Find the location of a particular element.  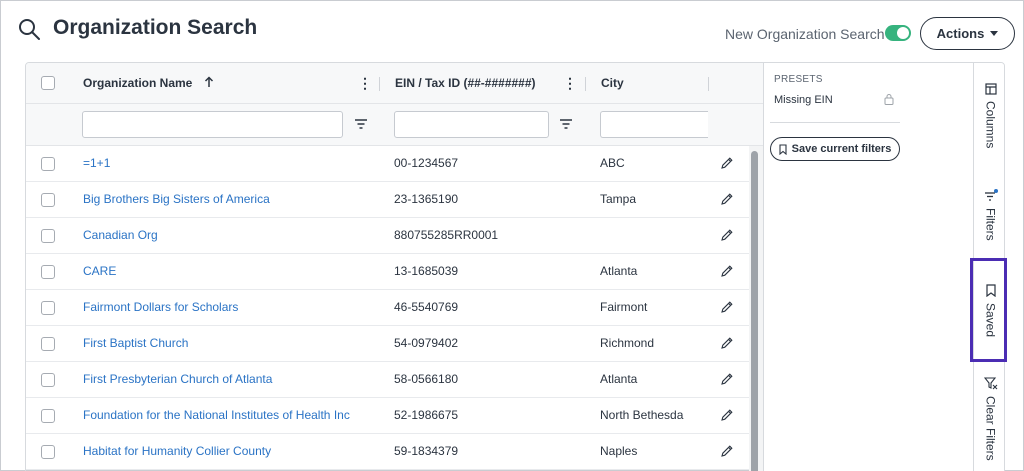

column-header-label: Organization Name is located at coordinates (138, 83).